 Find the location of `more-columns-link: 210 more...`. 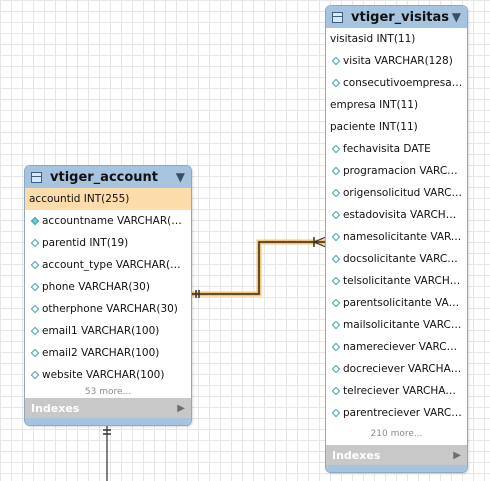

more-columns-link: 210 more... is located at coordinates (396, 434).